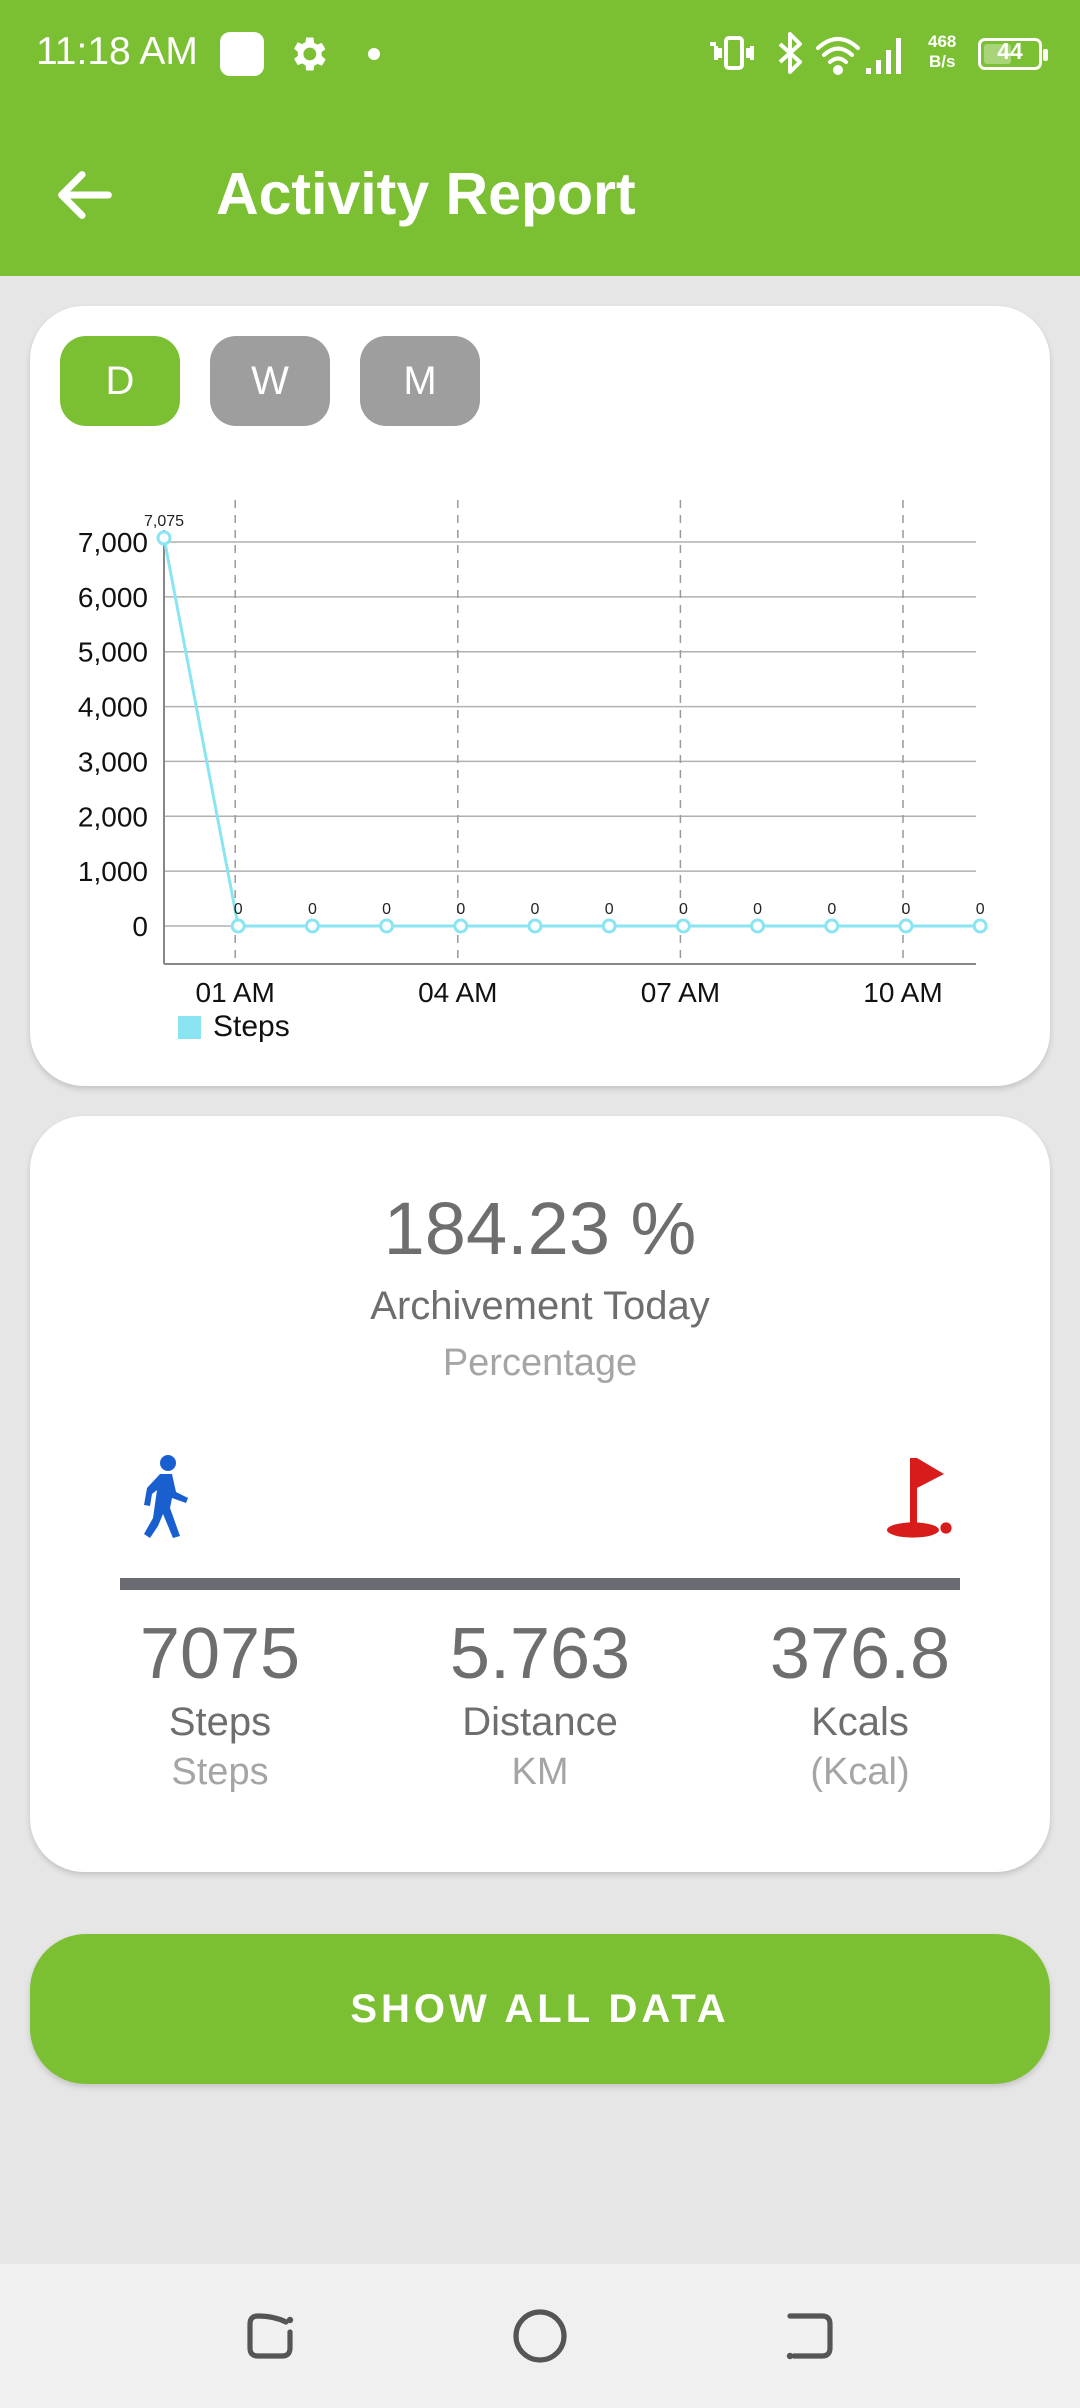  Describe the element at coordinates (571, 732) in the screenshot. I see `series-line-steps` at that location.